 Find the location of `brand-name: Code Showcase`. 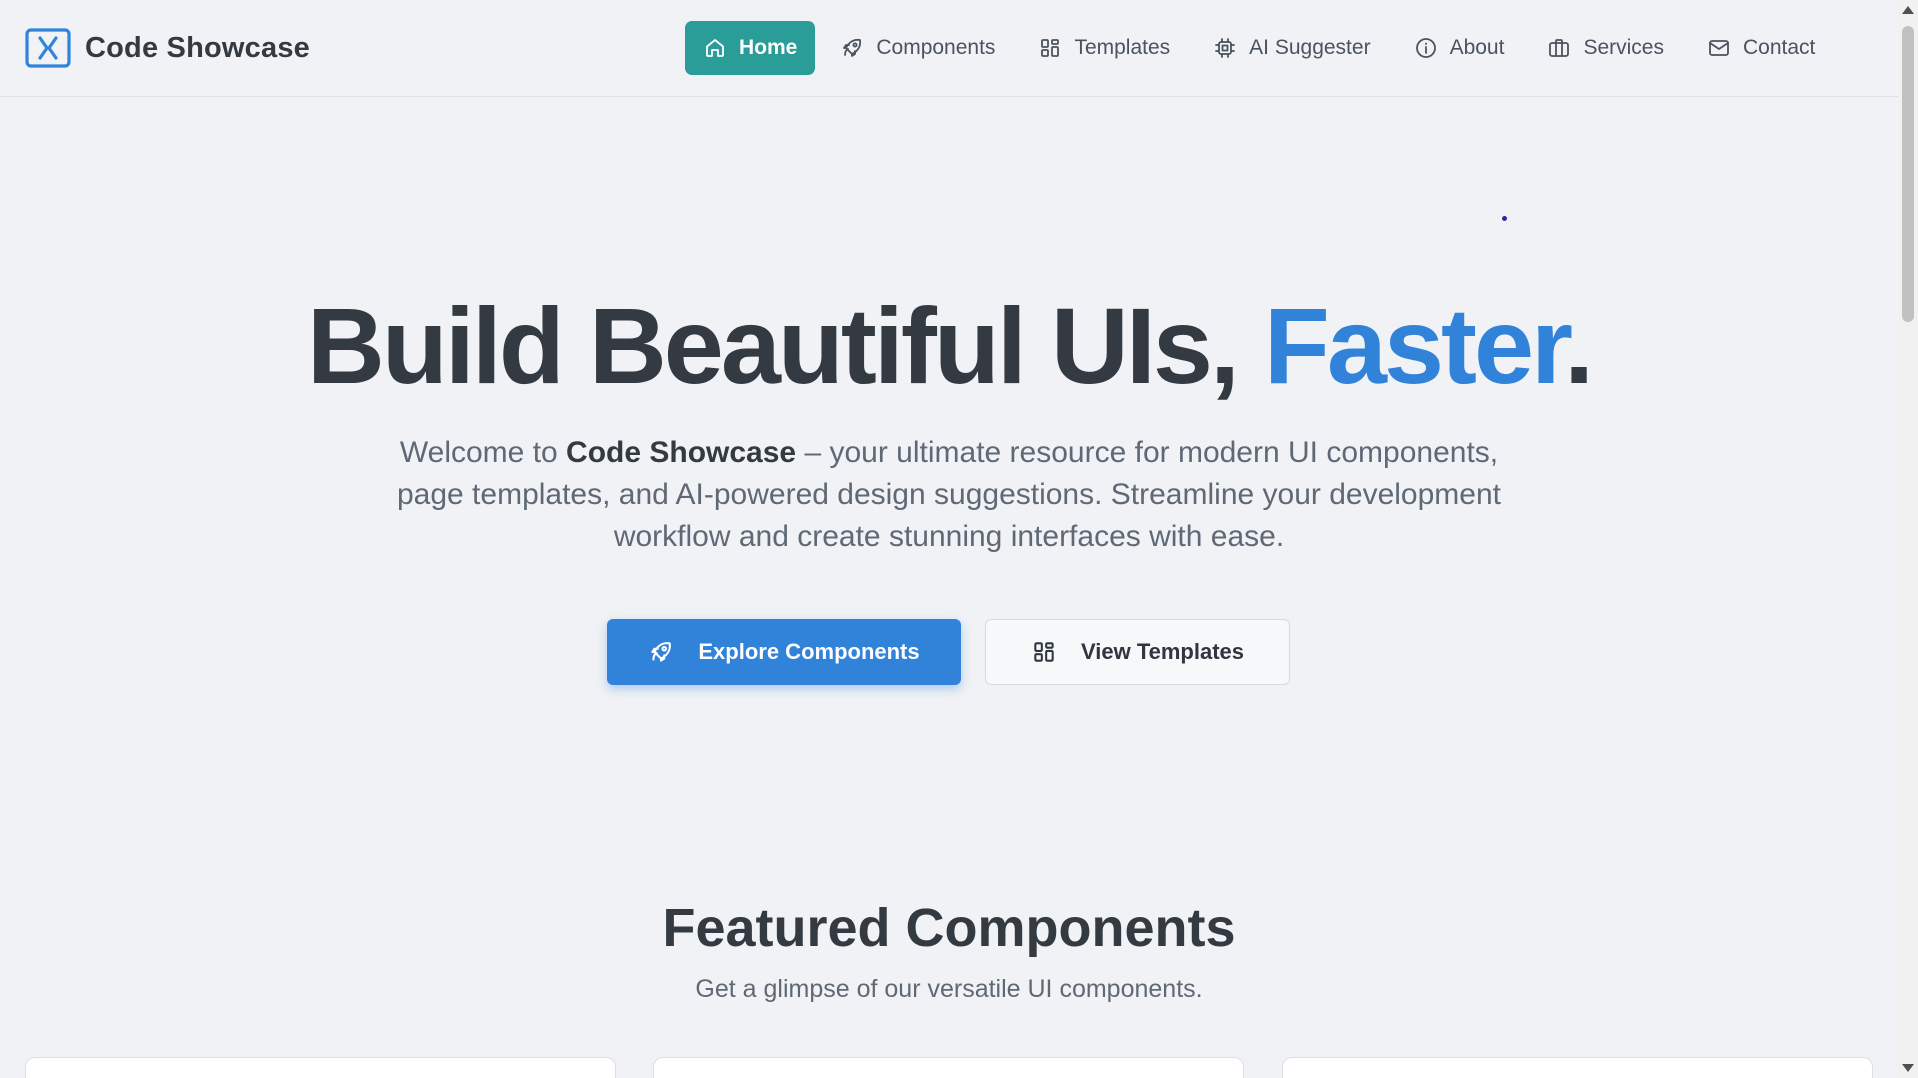

brand-name: Code Showcase is located at coordinates (197, 47).